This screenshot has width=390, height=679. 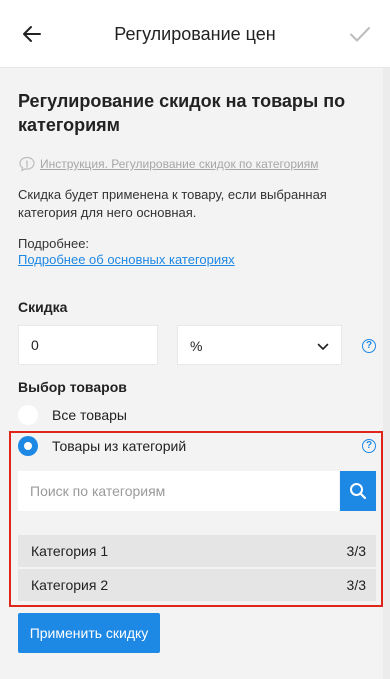 What do you see at coordinates (323, 346) in the screenshot?
I see `chevron-down-icon` at bounding box center [323, 346].